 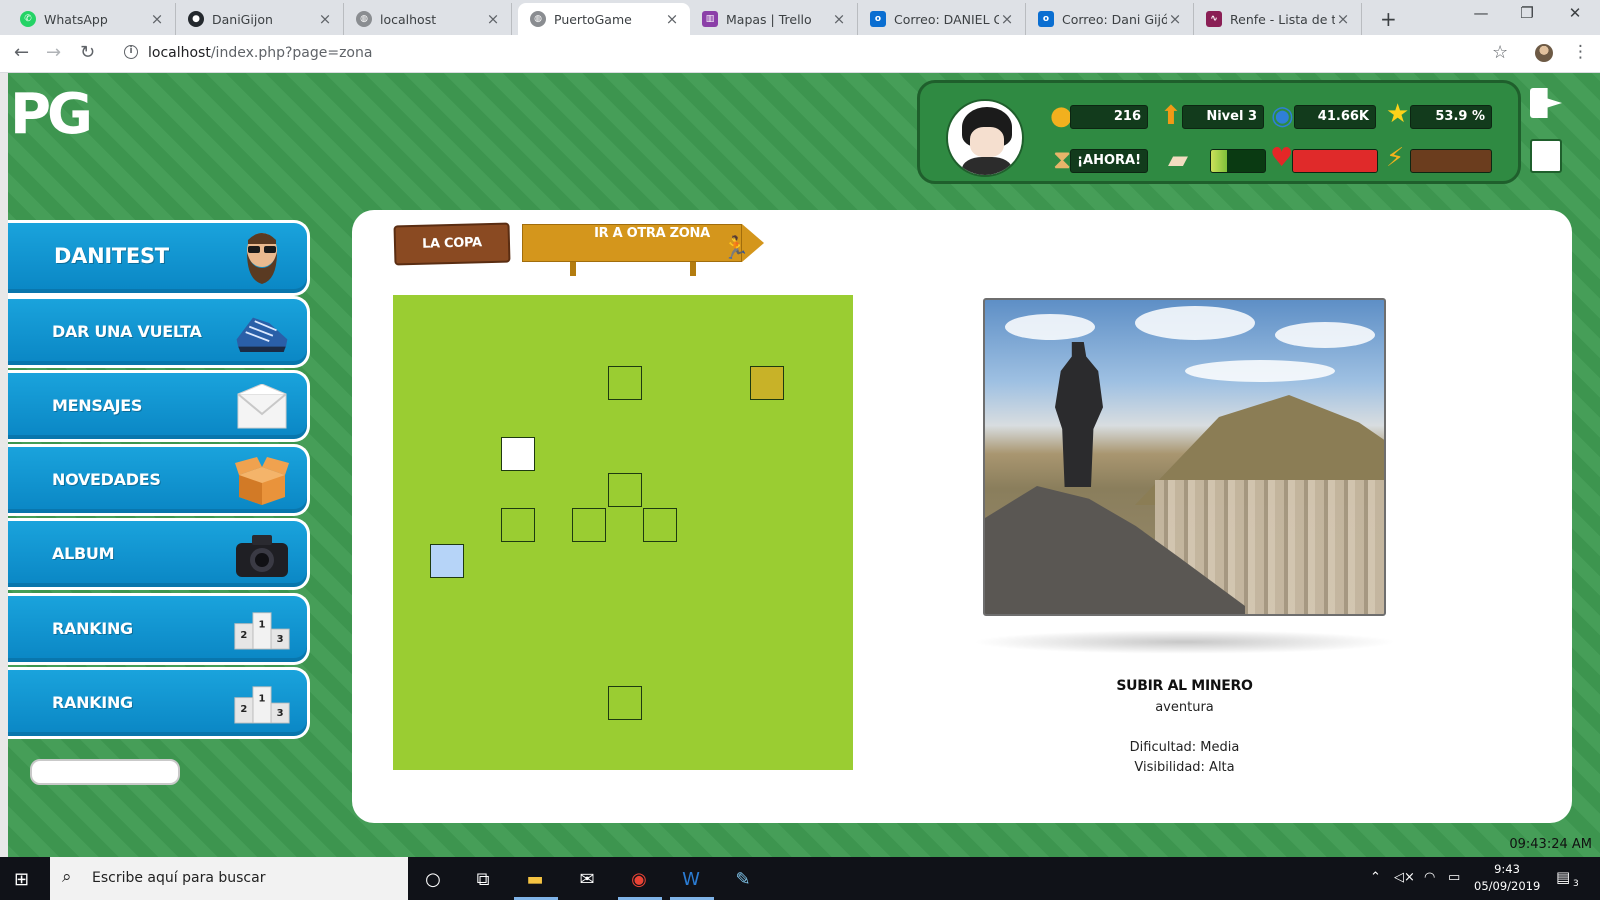 What do you see at coordinates (774, 19) in the screenshot?
I see `tab-trello: ▥ Mapas | Trello ×` at bounding box center [774, 19].